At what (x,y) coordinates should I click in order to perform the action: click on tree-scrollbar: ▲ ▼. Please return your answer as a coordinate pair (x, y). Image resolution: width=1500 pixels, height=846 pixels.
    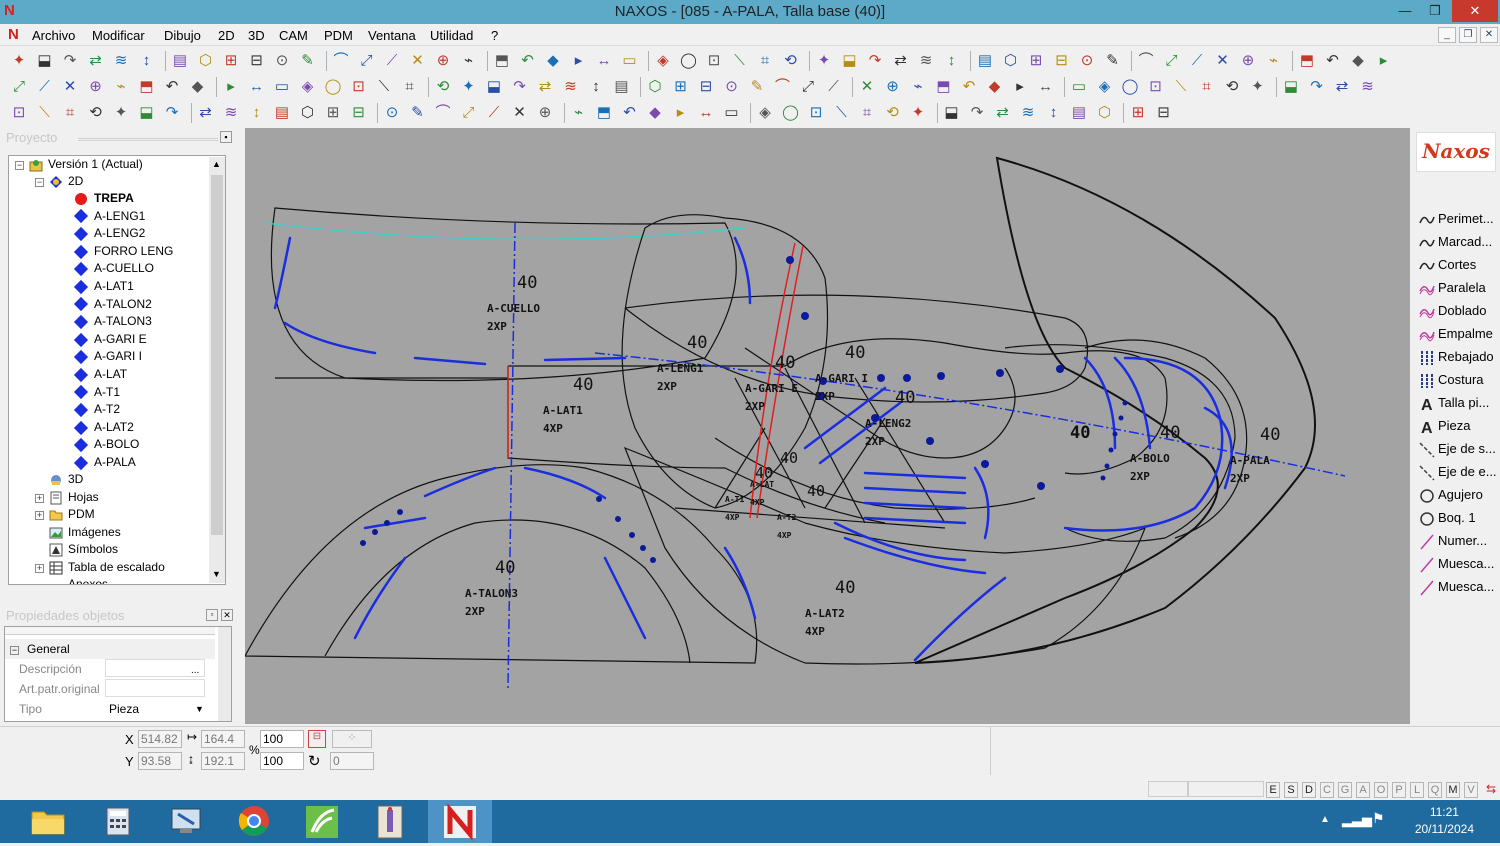
    Looking at the image, I should click on (217, 370).